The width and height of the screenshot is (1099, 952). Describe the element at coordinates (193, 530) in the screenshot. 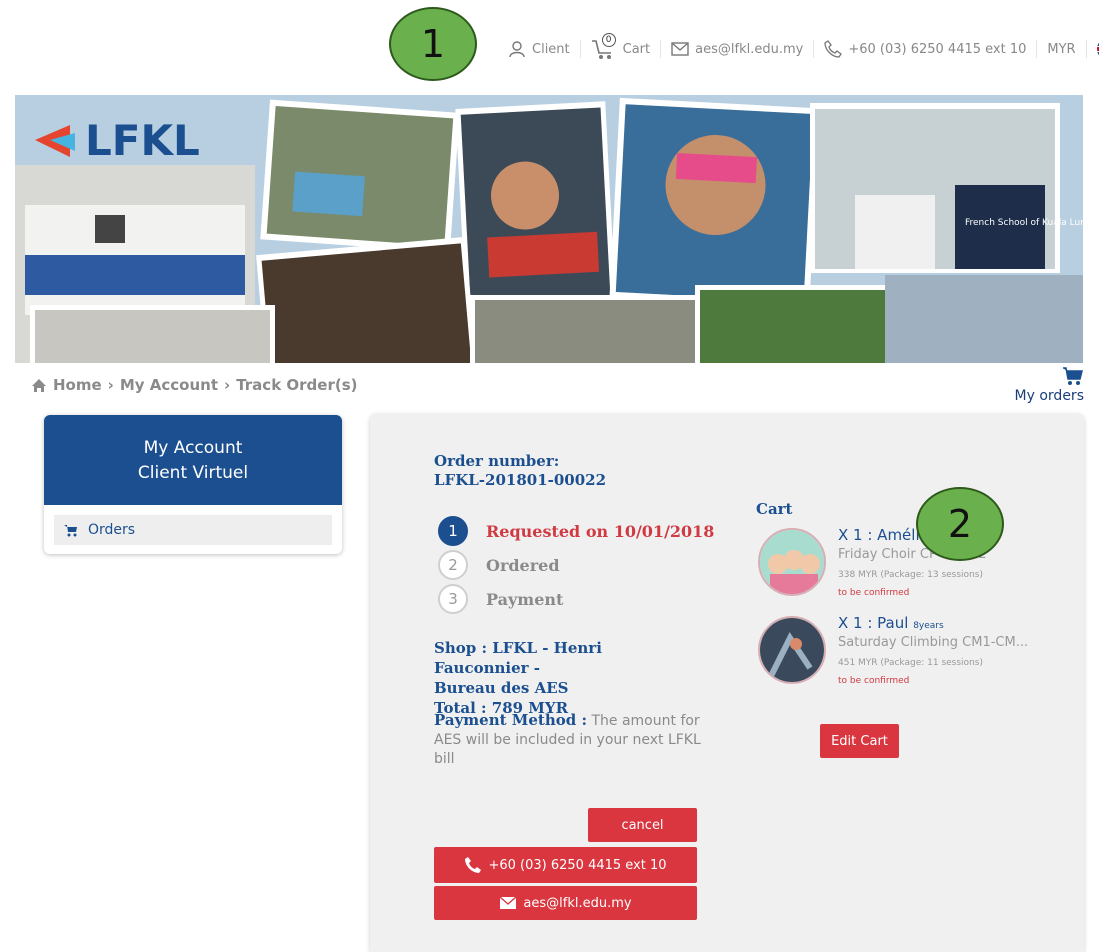

I see `sidebar-item-orders: Orders` at that location.